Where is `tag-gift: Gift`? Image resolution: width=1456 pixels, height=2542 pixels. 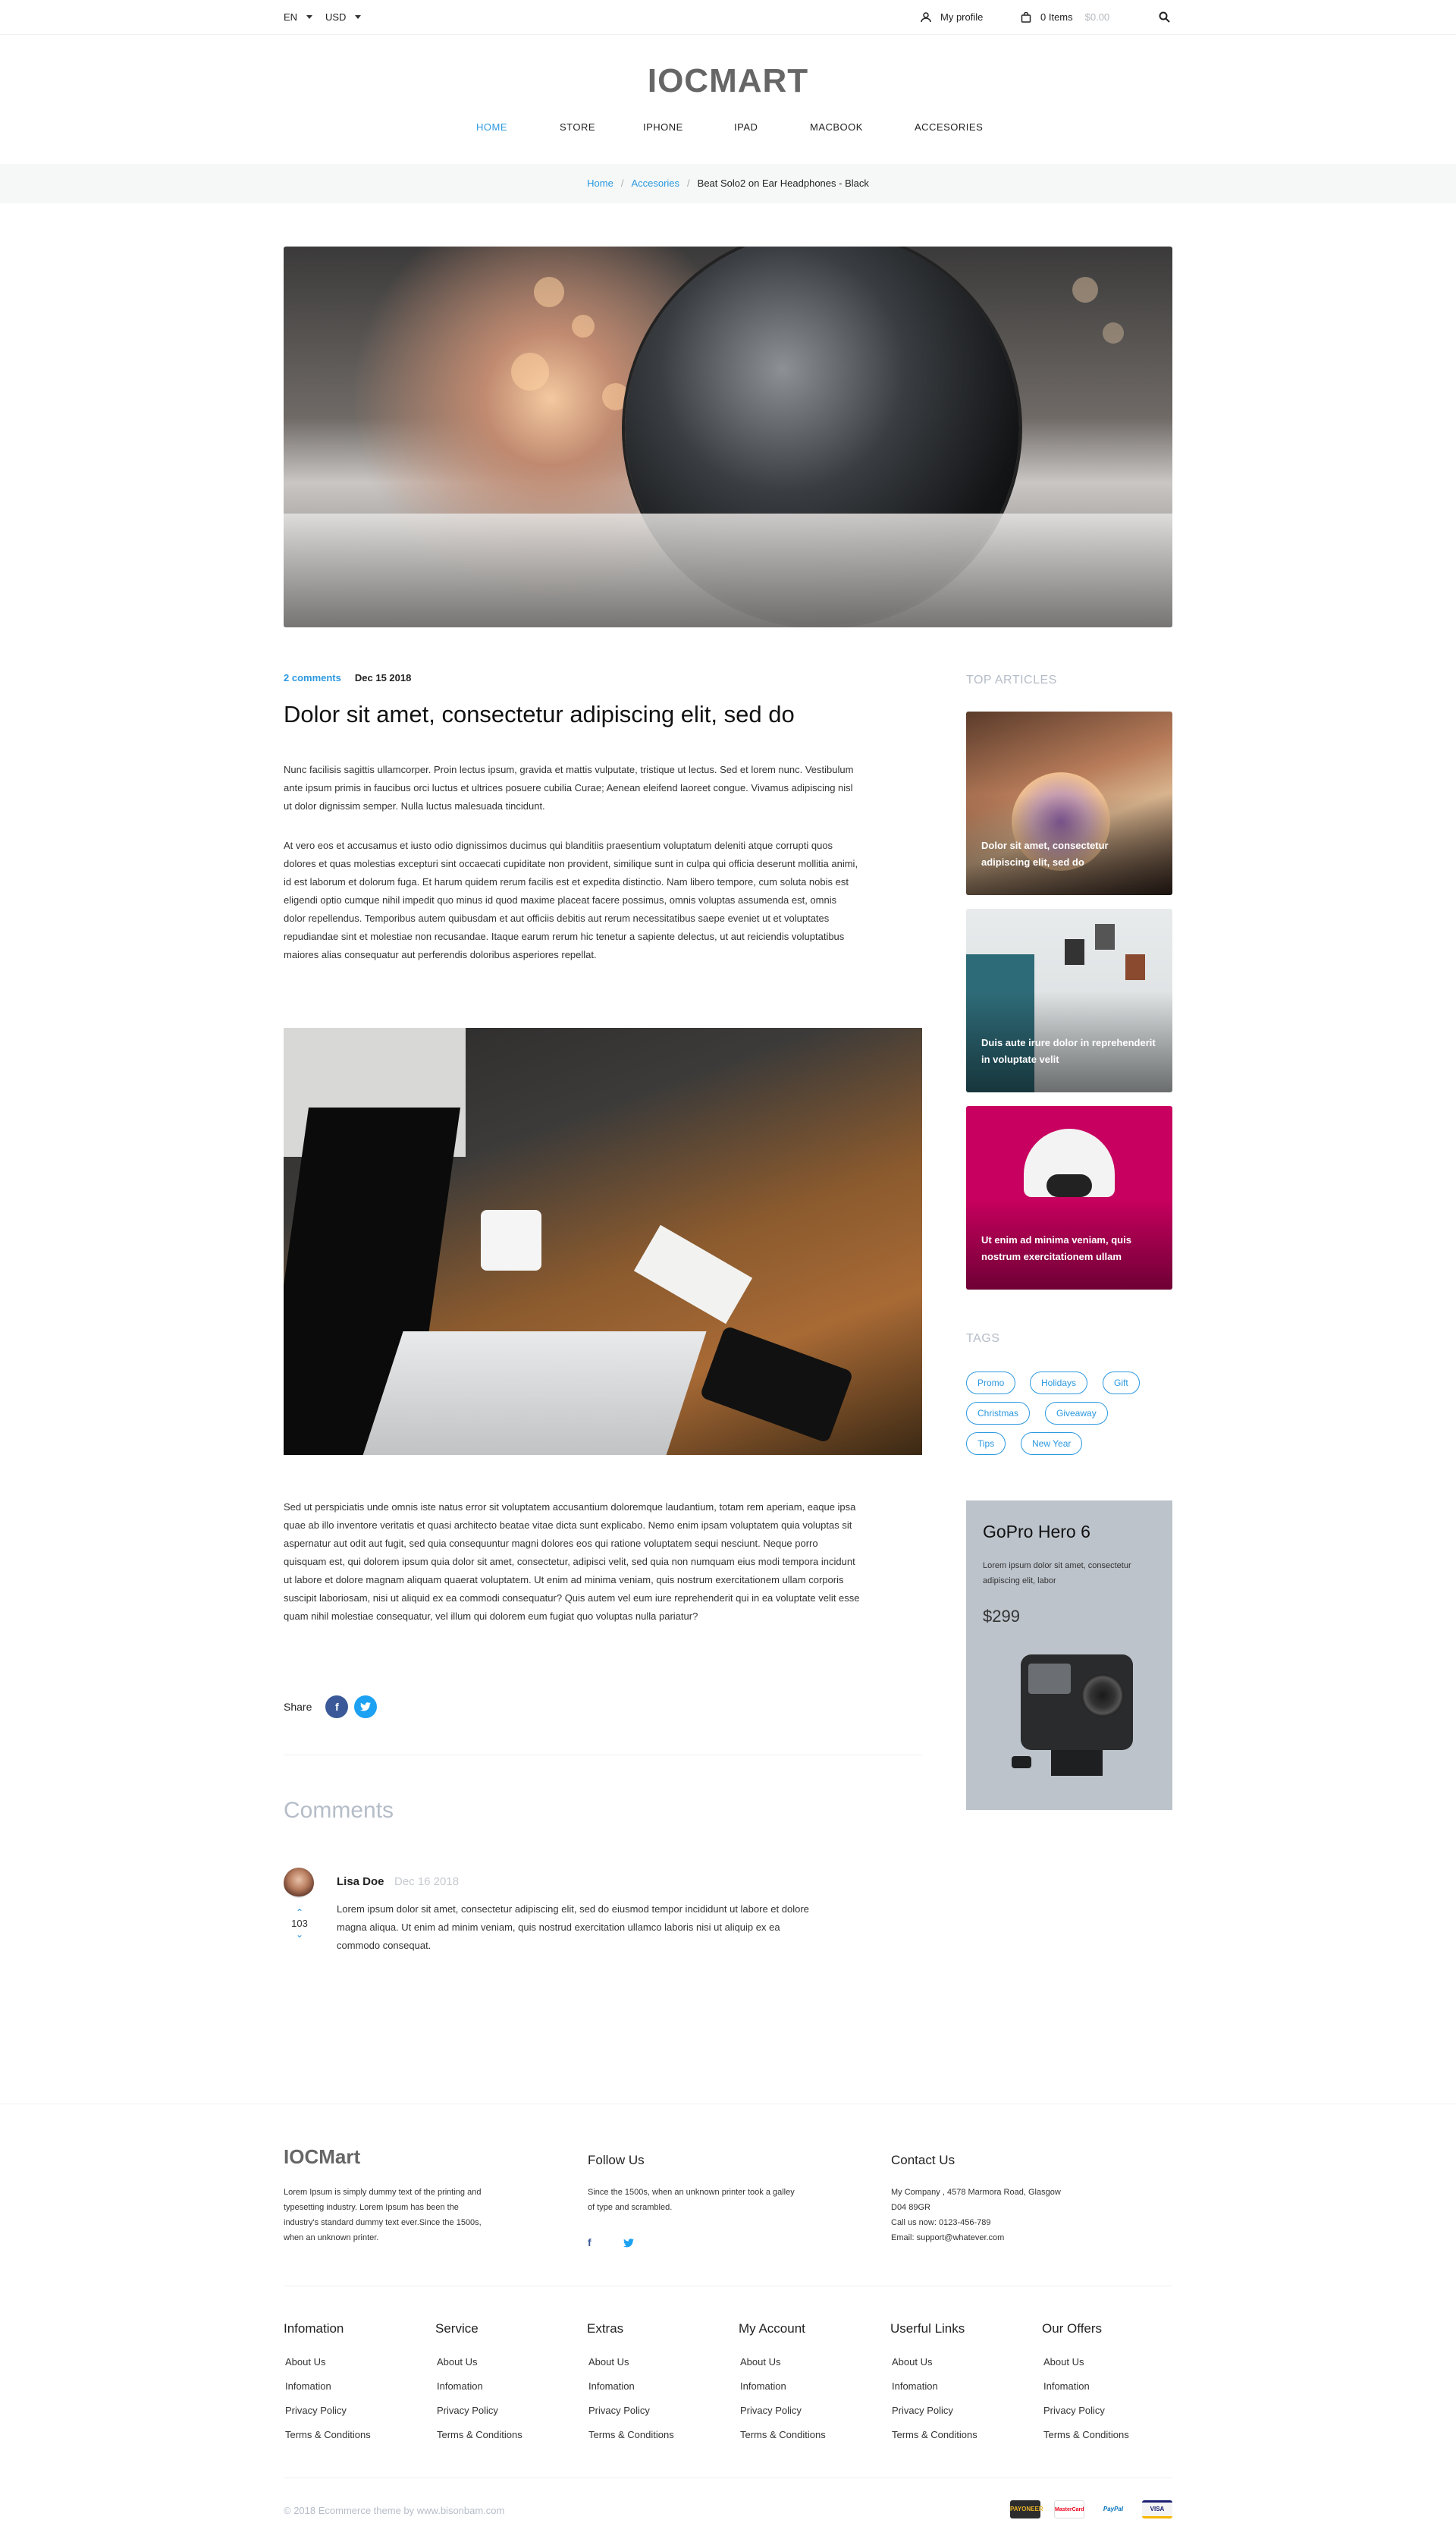 tag-gift: Gift is located at coordinates (1121, 1383).